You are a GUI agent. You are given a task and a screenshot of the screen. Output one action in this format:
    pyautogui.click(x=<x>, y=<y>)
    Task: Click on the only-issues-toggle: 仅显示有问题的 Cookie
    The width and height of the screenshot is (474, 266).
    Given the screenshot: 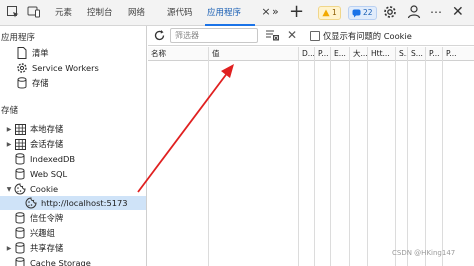 What is the action you would take?
    pyautogui.click(x=361, y=36)
    